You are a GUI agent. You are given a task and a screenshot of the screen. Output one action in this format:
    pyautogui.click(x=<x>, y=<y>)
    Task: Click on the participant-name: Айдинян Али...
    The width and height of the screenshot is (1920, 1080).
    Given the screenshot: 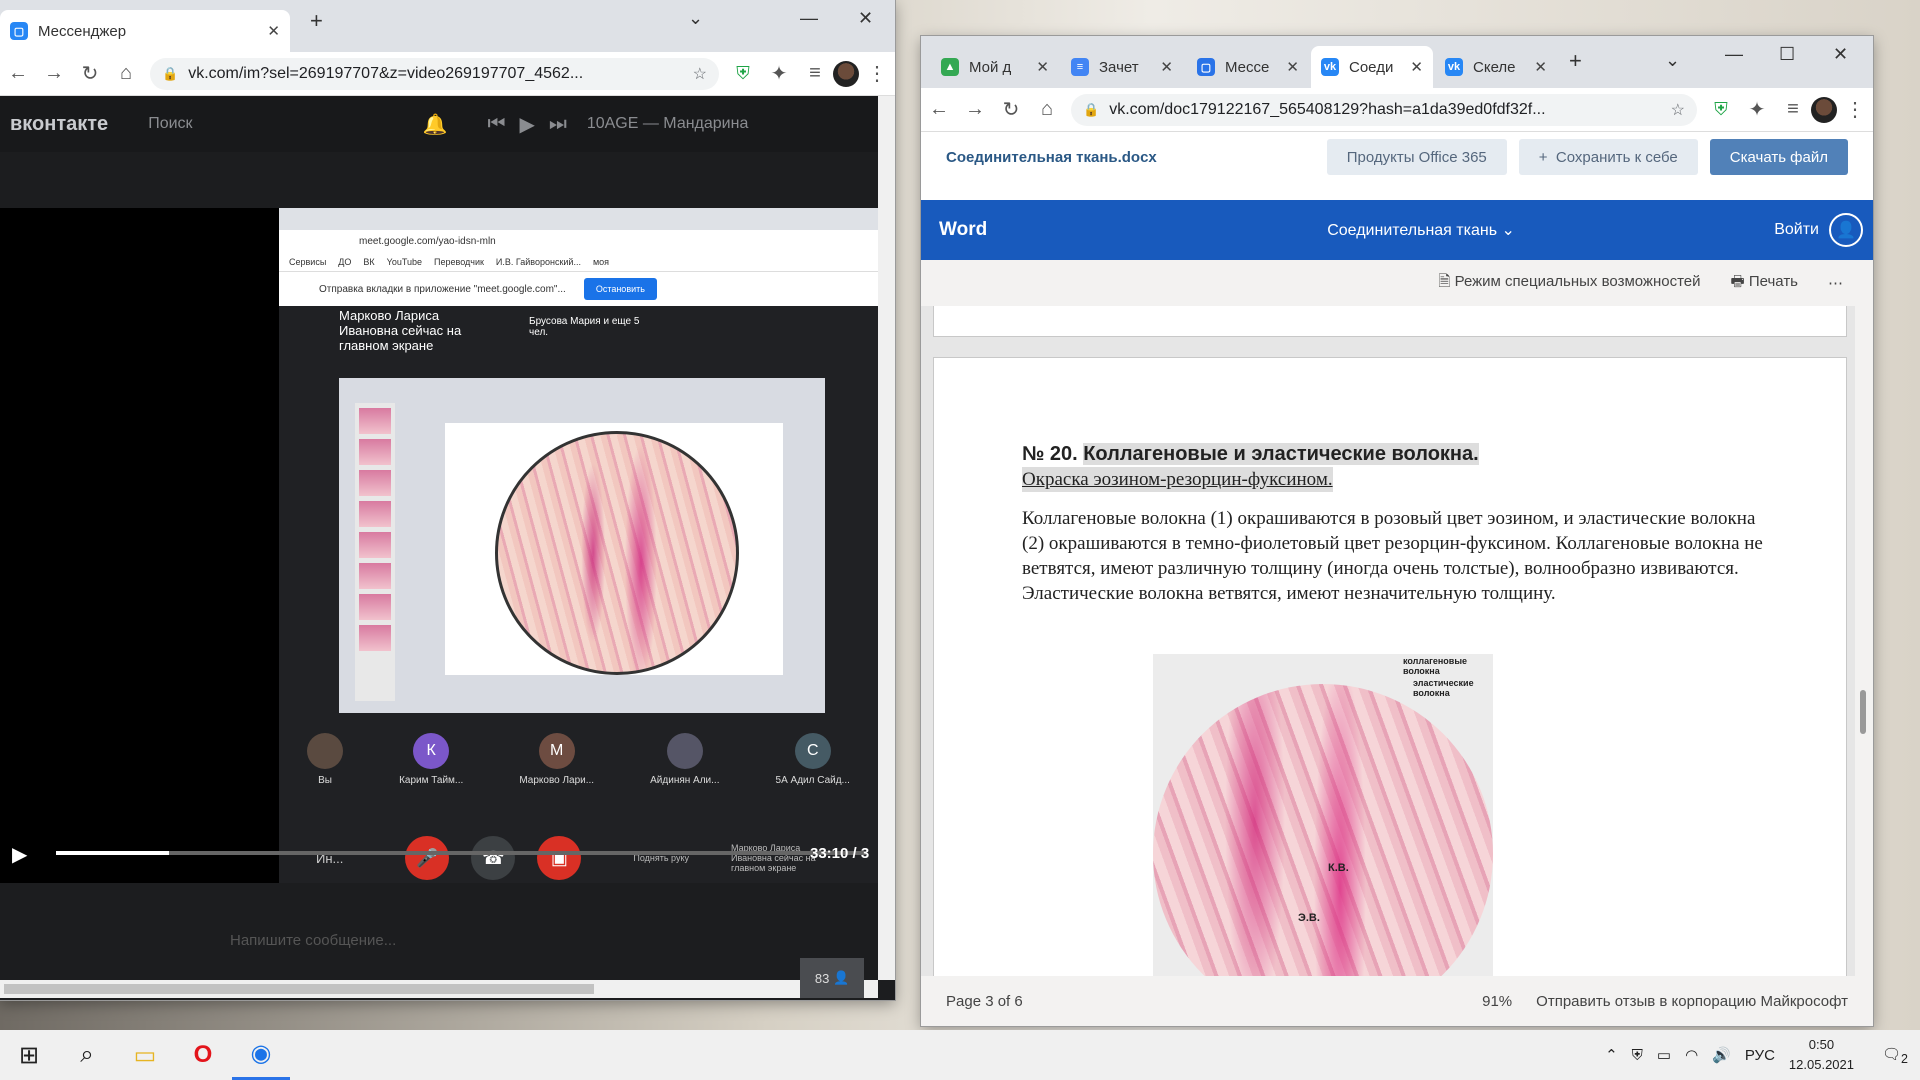 What is the action you would take?
    pyautogui.click(x=685, y=780)
    